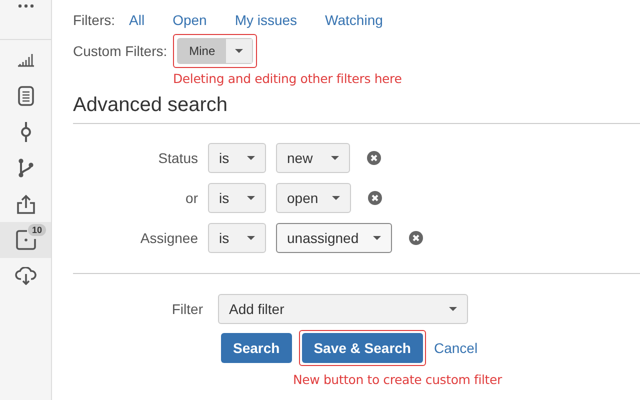 The image size is (640, 400). Describe the element at coordinates (177, 158) in the screenshot. I see `field-label: Status` at that location.